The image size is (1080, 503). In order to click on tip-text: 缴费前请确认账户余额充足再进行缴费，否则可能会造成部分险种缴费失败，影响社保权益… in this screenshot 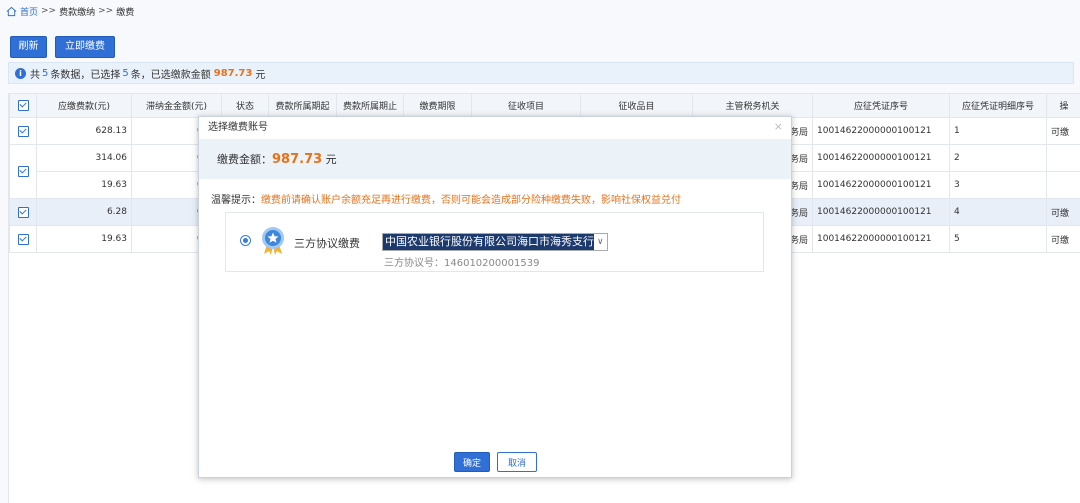, I will do `click(471, 200)`.